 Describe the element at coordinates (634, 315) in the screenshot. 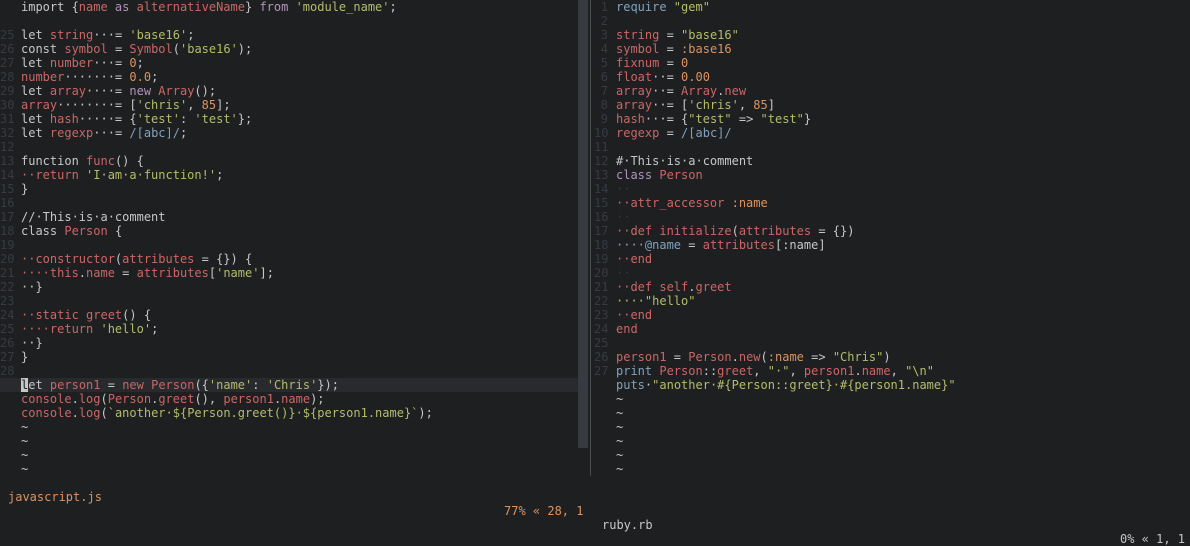

I see `code-text: ··end` at that location.